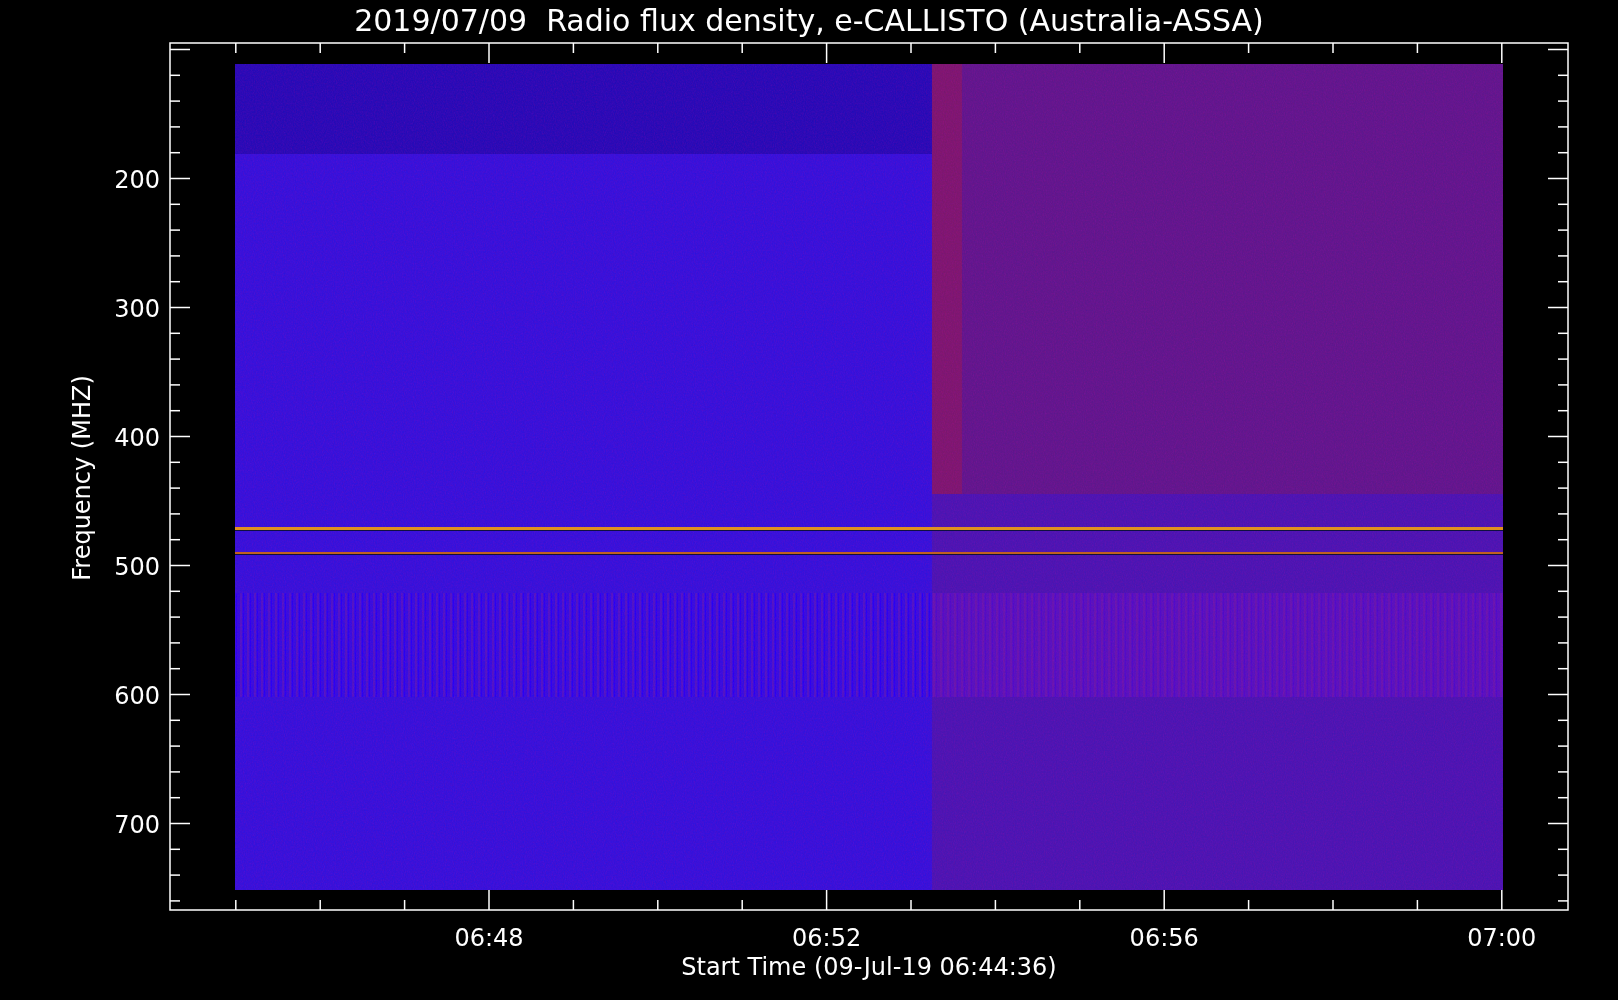 The image size is (1618, 1000). What do you see at coordinates (489, 938) in the screenshot?
I see `x-tick-label: 06:48` at bounding box center [489, 938].